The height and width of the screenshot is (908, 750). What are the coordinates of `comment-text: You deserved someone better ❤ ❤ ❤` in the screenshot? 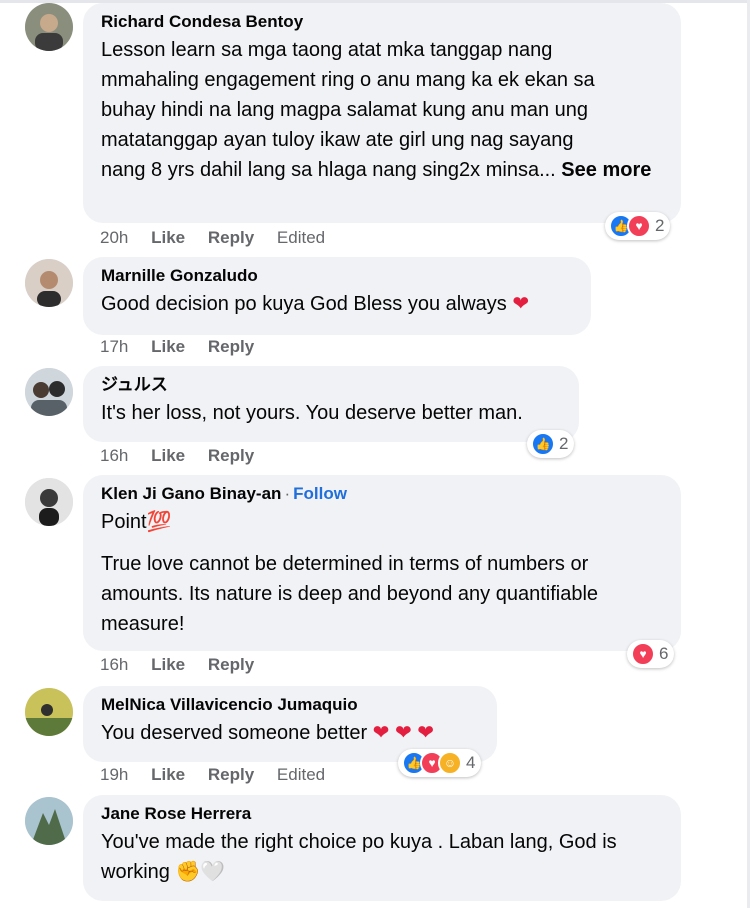 It's located at (291, 733).